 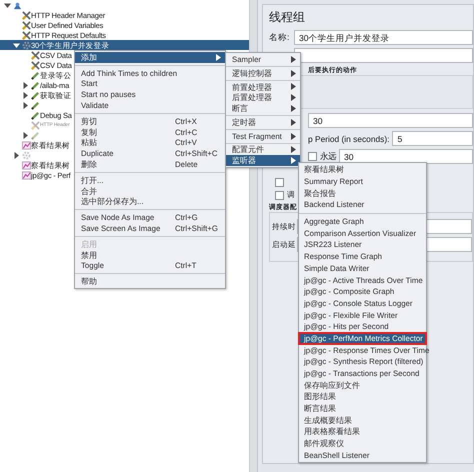 What do you see at coordinates (287, 17) in the screenshot?
I see `panel-title: 线程组` at bounding box center [287, 17].